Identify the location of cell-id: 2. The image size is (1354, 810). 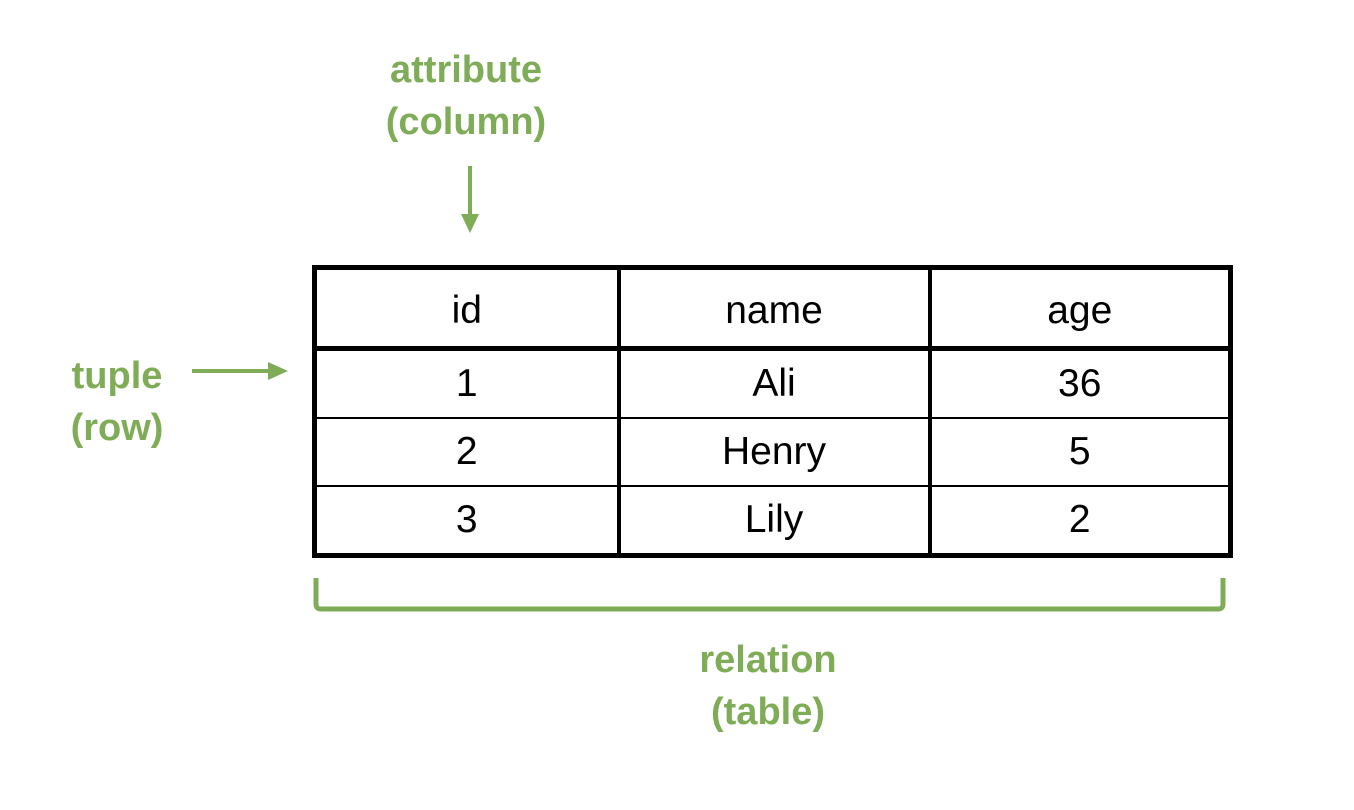
(467, 451).